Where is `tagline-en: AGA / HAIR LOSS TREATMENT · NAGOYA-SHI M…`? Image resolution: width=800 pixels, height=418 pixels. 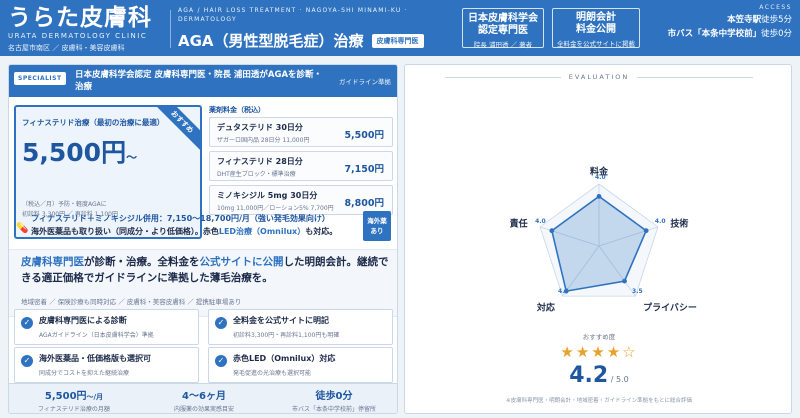
tagline-en: AGA / HAIR LOSS TREATMENT · NAGOYA-SHI M… is located at coordinates (293, 15).